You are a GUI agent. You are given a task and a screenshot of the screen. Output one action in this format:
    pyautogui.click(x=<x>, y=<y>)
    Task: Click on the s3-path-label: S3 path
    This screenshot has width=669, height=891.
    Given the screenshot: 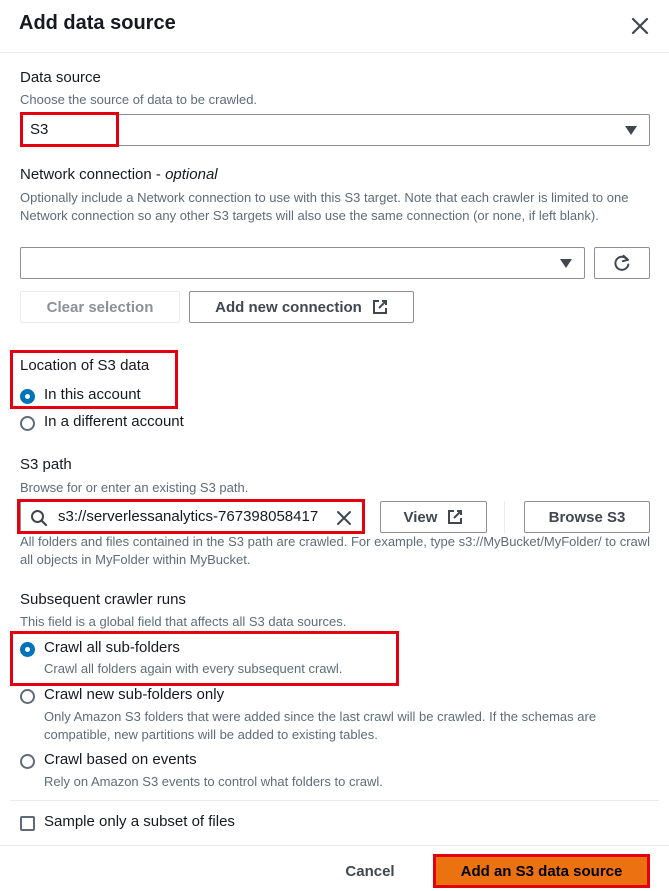 What is the action you would take?
    pyautogui.click(x=46, y=464)
    